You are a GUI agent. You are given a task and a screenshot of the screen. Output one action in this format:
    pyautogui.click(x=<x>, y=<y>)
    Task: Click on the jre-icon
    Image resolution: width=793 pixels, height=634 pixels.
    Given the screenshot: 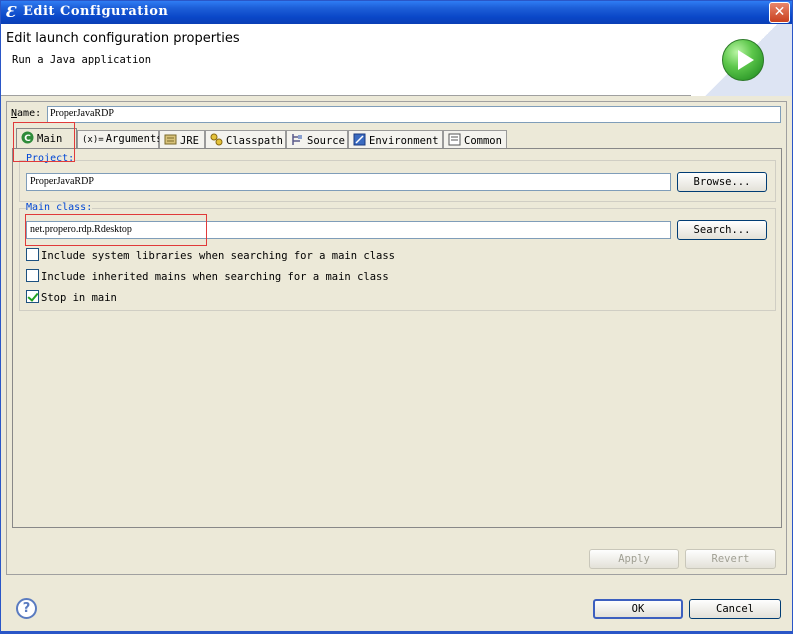 What is the action you would take?
    pyautogui.click(x=170, y=139)
    